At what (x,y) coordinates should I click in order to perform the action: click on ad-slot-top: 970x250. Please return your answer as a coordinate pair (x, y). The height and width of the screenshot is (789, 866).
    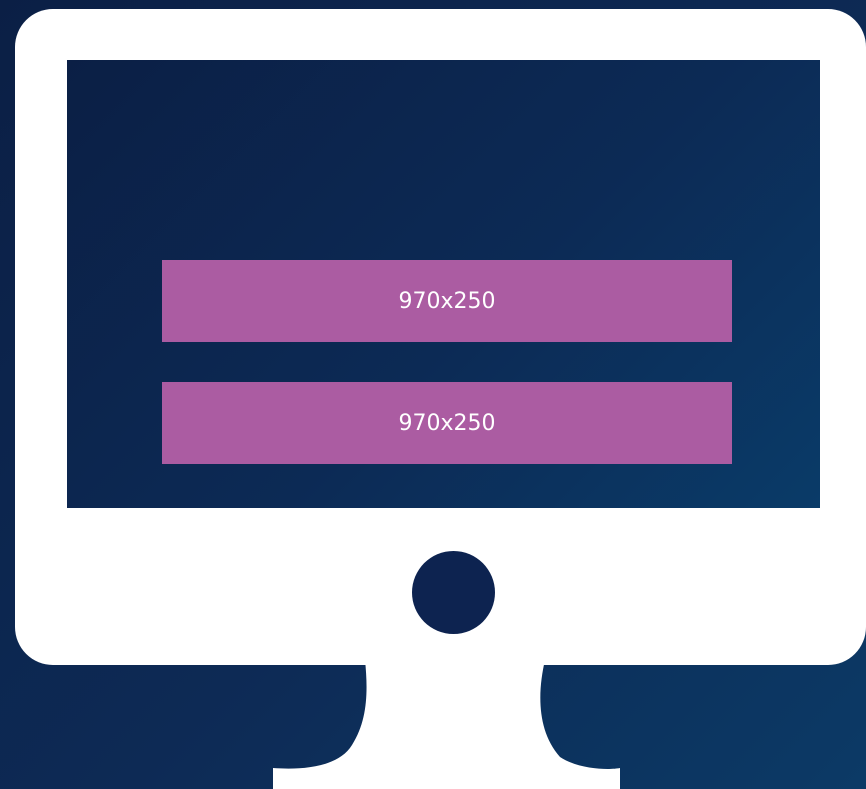
    Looking at the image, I should click on (447, 301).